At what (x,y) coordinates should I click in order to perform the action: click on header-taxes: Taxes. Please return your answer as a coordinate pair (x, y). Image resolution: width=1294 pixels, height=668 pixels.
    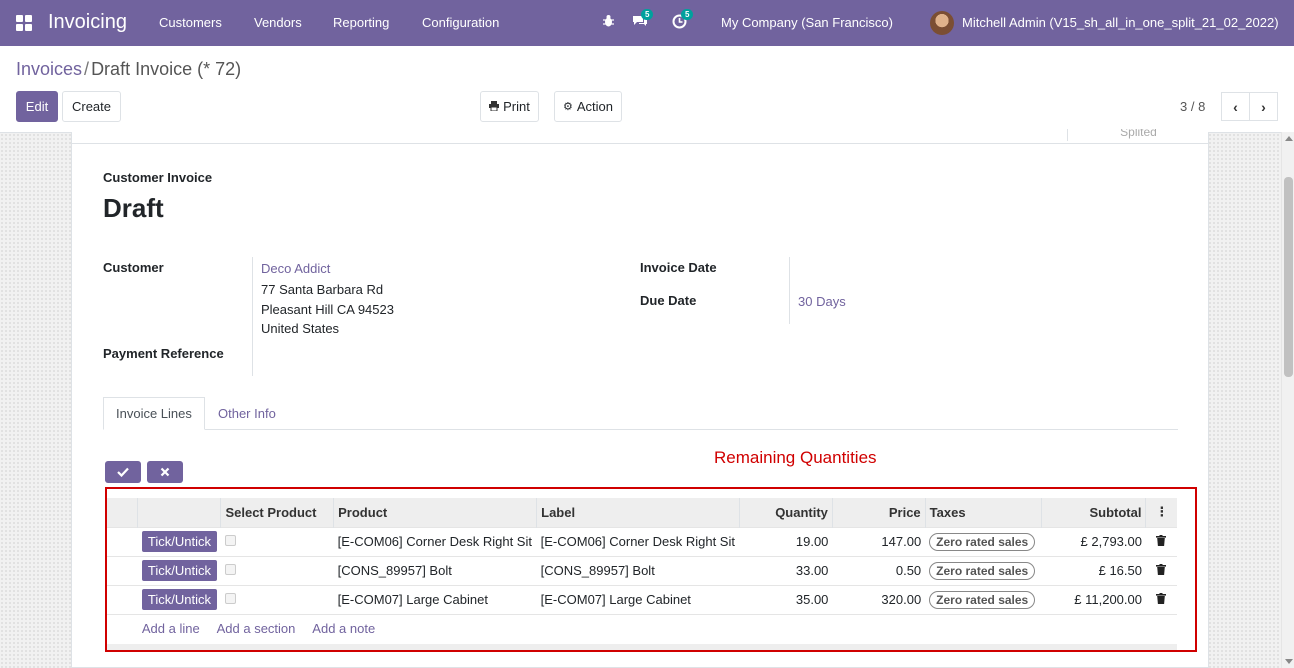
    Looking at the image, I should click on (983, 512).